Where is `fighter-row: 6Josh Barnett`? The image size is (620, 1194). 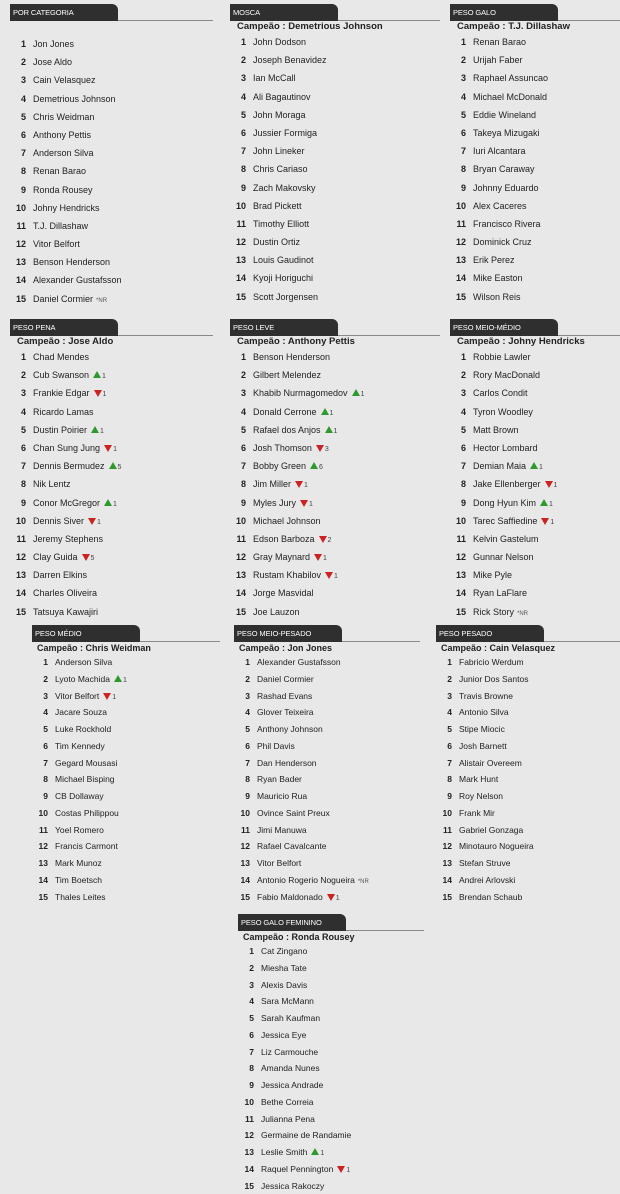
fighter-row: 6Josh Barnett is located at coordinates (528, 746).